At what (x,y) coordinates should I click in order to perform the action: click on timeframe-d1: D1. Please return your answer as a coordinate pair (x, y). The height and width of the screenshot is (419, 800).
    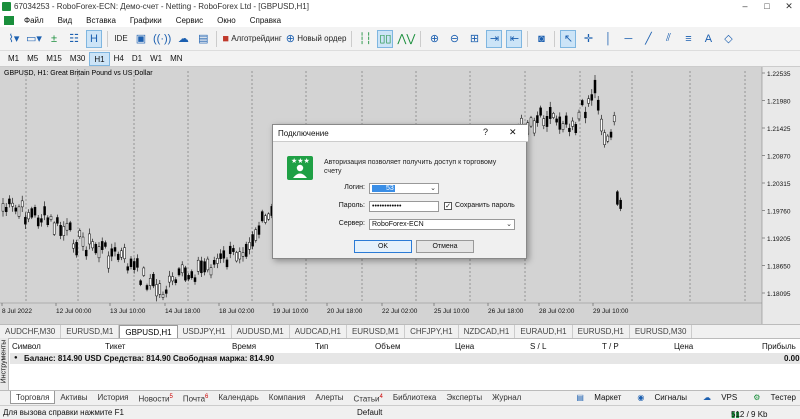
    Looking at the image, I should click on (137, 59).